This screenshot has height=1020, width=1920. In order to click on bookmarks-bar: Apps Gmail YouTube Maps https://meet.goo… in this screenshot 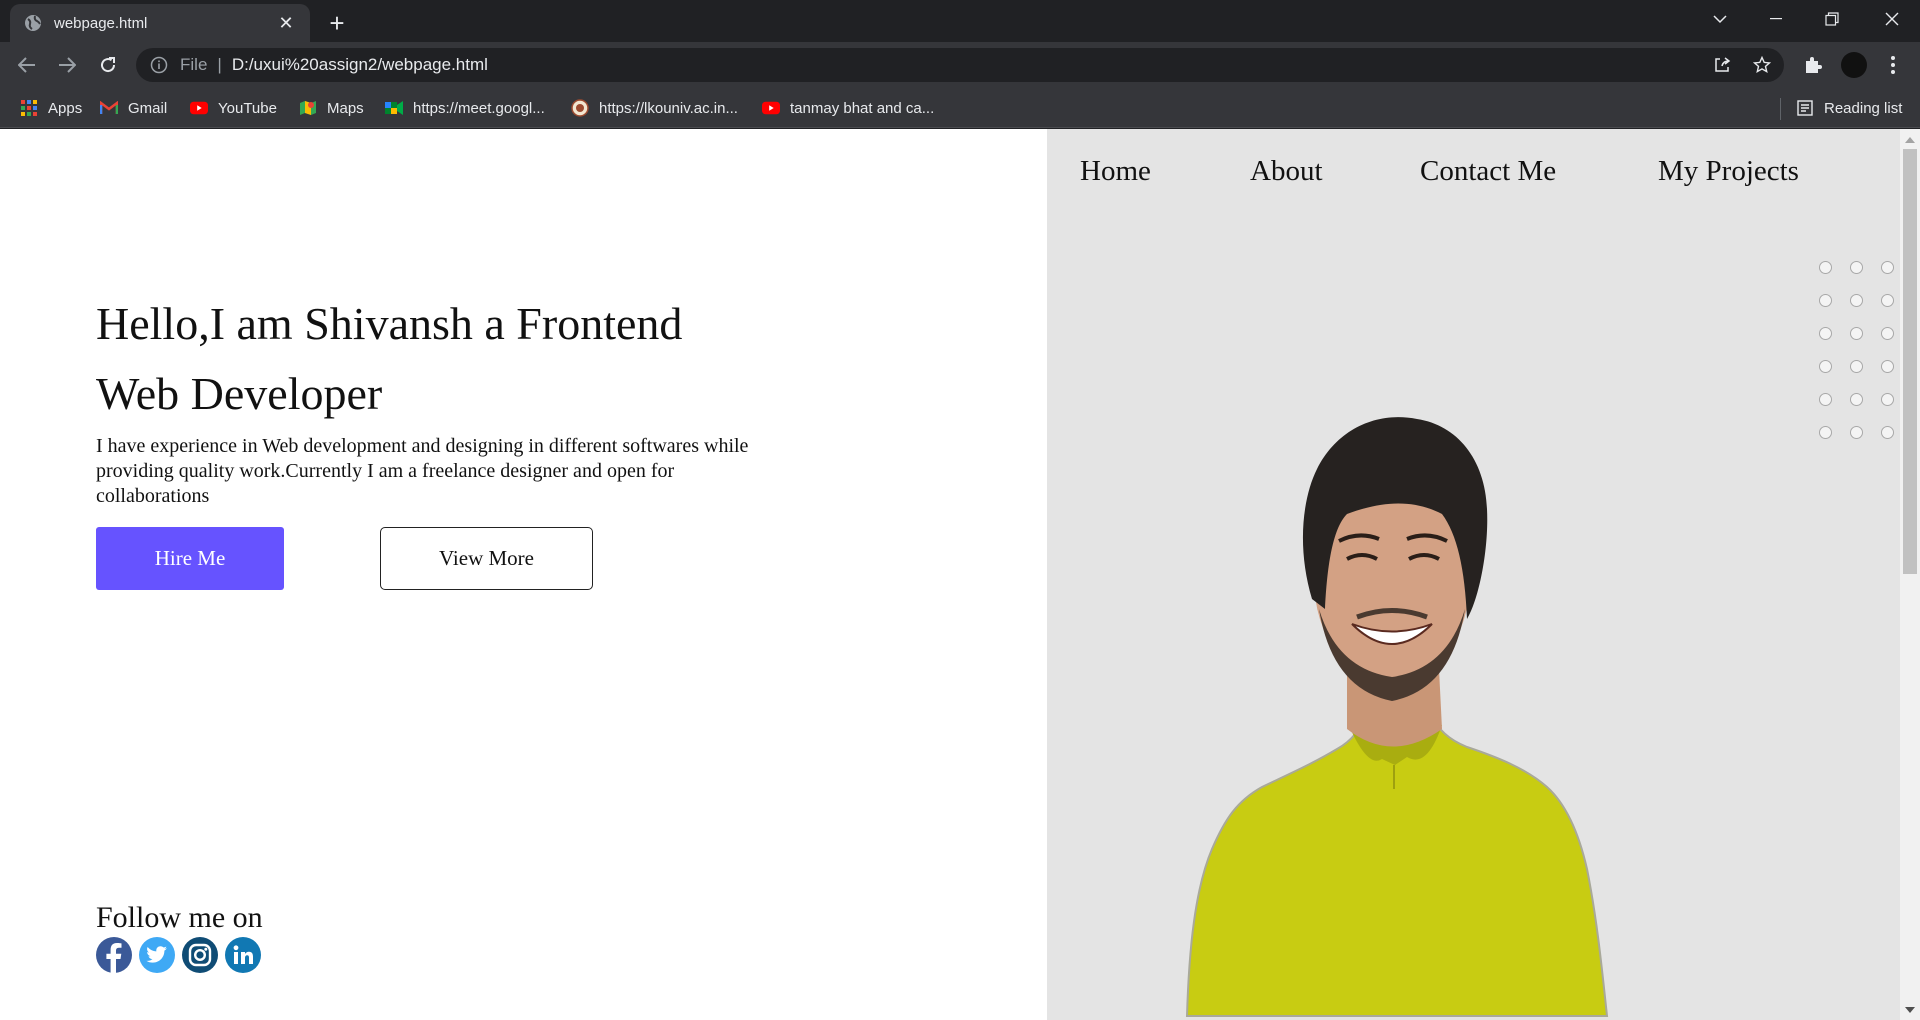, I will do `click(960, 108)`.